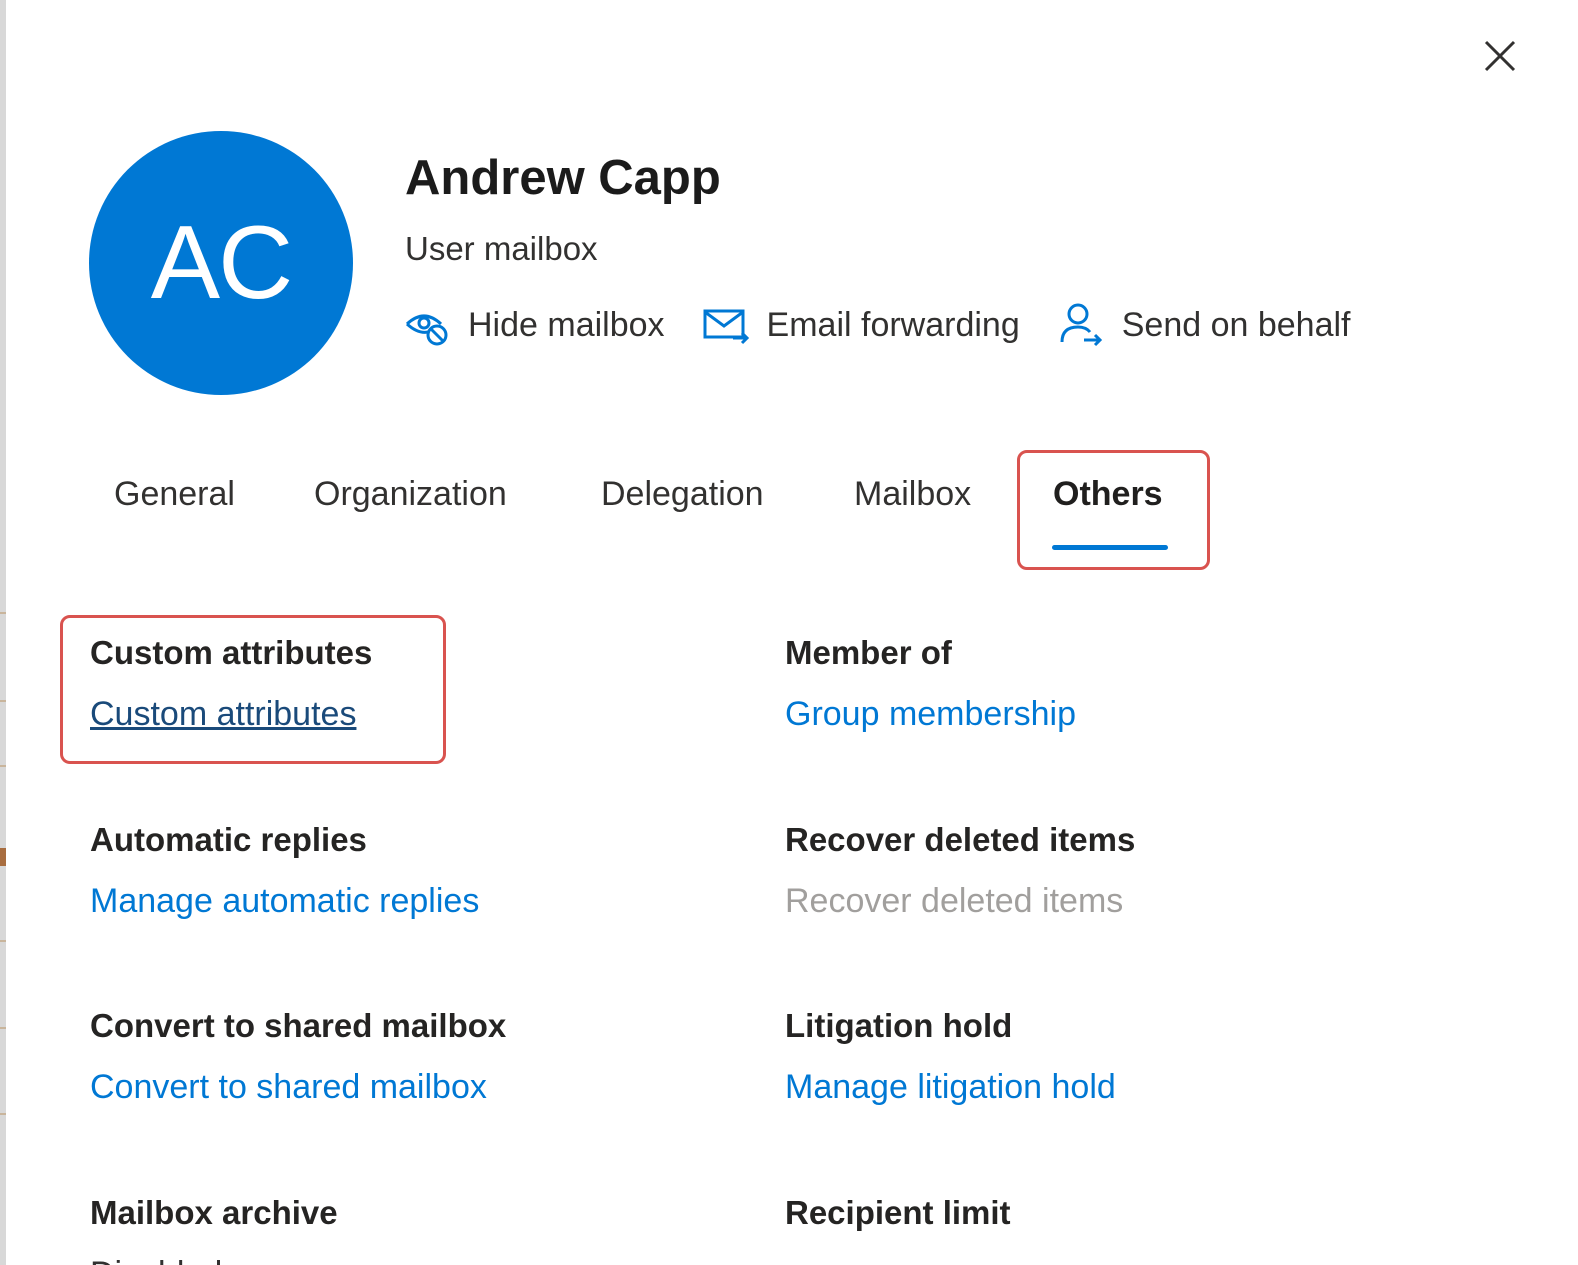 The width and height of the screenshot is (1578, 1265). What do you see at coordinates (563, 178) in the screenshot?
I see `page-title: Andrew Capp` at bounding box center [563, 178].